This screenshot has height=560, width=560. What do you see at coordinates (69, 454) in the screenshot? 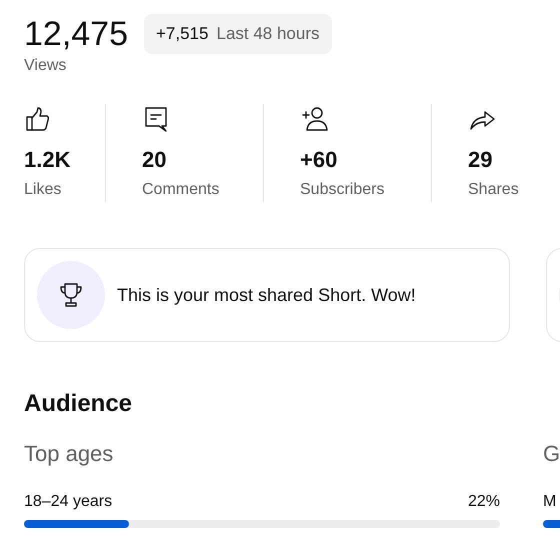
I see `subsection-title: Top ages` at bounding box center [69, 454].